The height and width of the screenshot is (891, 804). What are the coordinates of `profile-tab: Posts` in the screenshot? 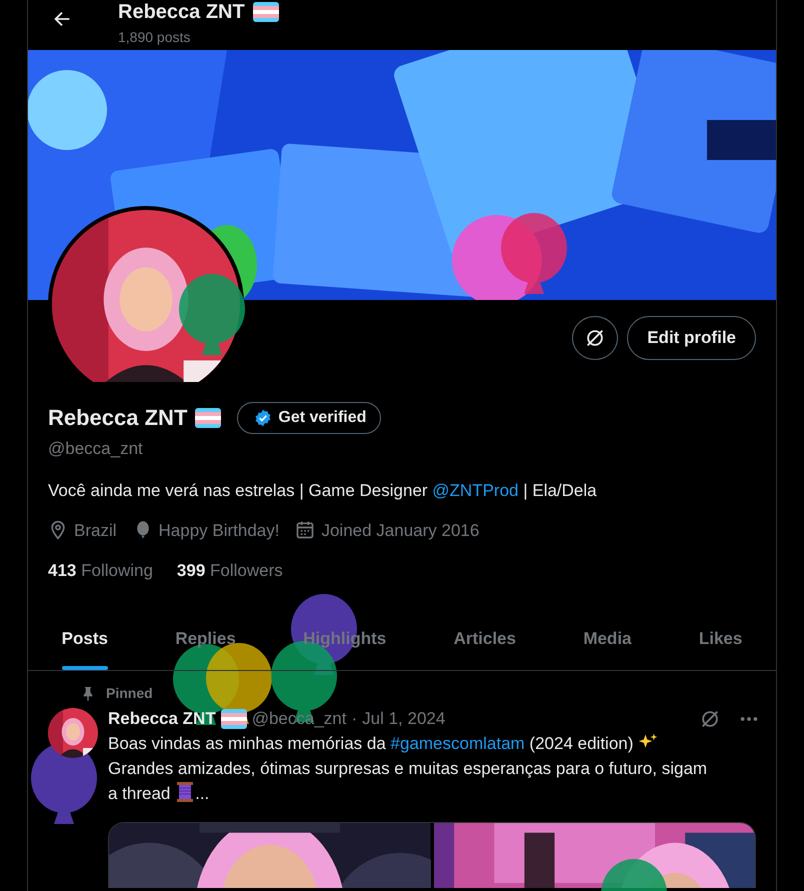 It's located at (85, 639).